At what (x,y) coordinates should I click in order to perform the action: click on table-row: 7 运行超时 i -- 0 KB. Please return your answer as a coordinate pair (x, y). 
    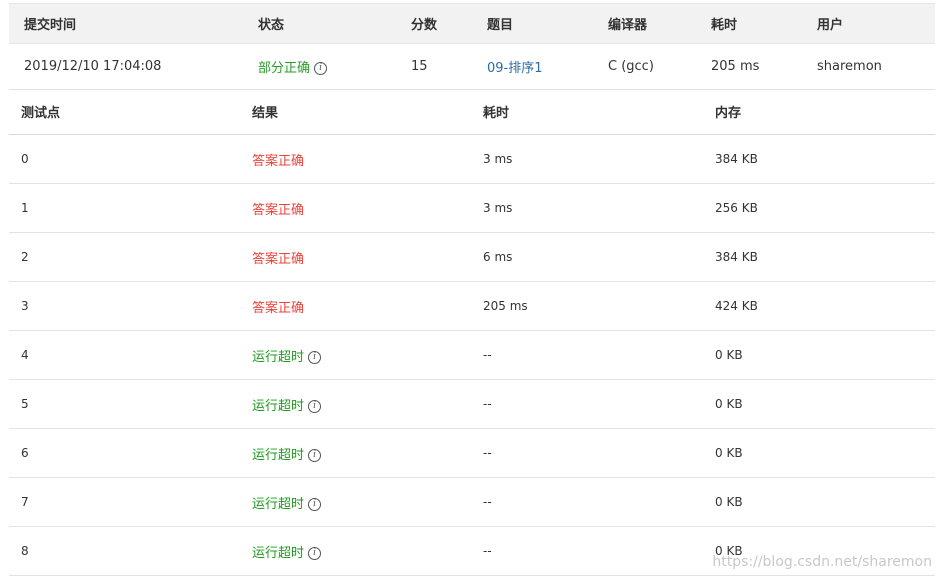
    Looking at the image, I should click on (472, 502).